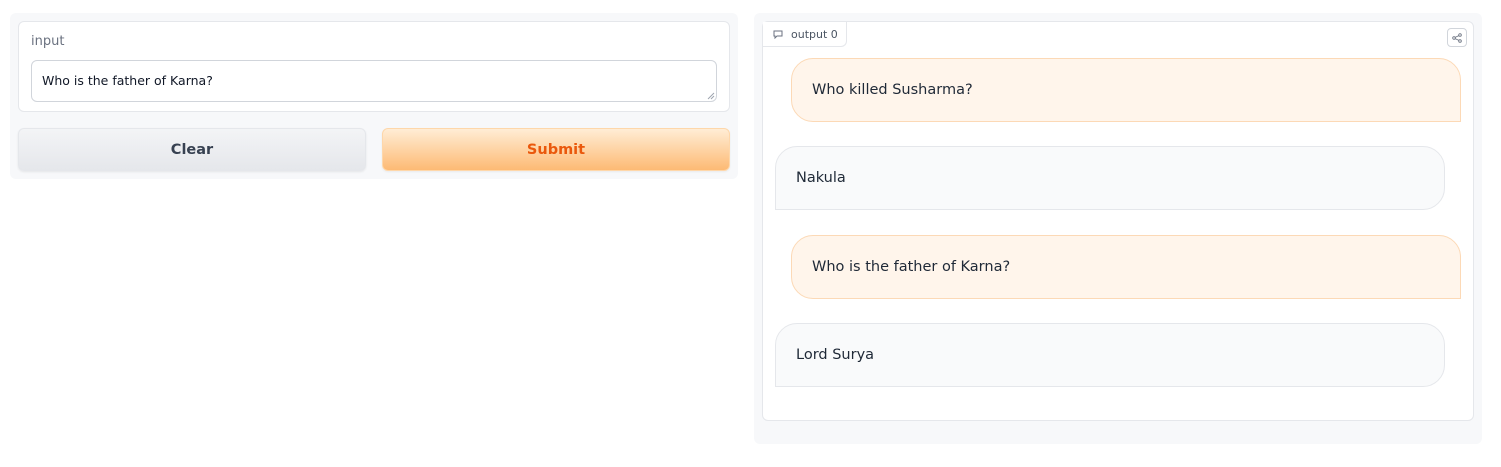  I want to click on submit-button: Submit, so click(556, 149).